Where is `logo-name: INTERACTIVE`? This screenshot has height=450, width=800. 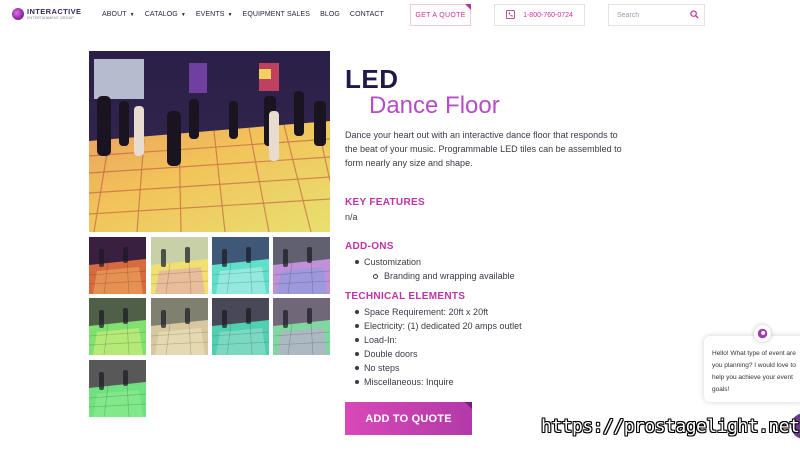
logo-name: INTERACTIVE is located at coordinates (54, 11).